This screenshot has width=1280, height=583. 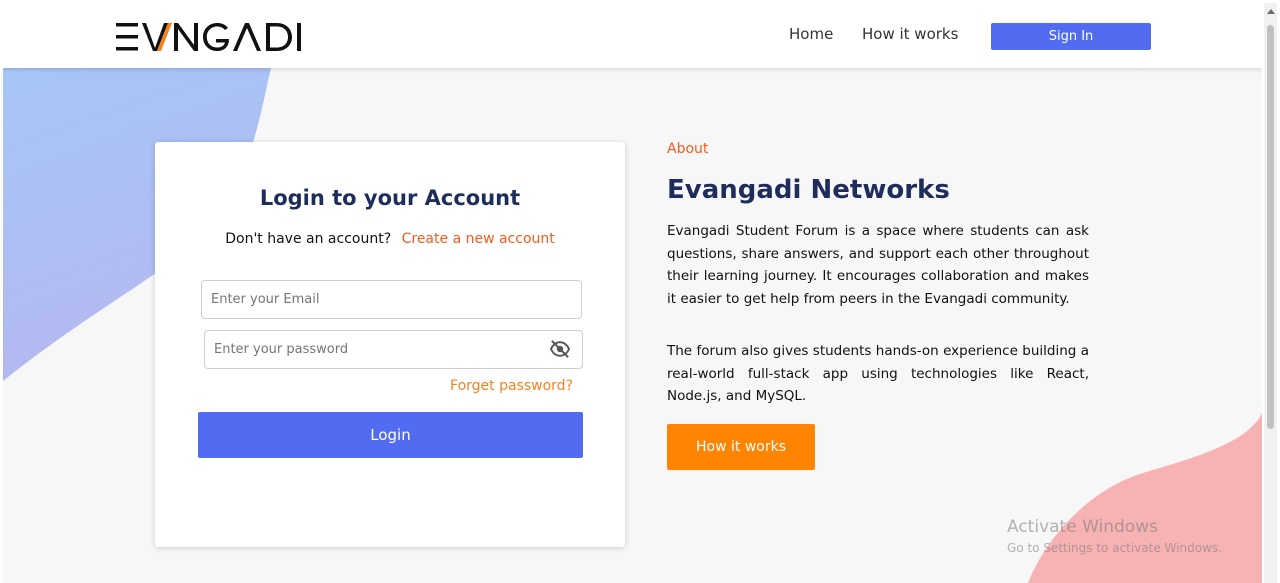 What do you see at coordinates (390, 198) in the screenshot?
I see `login-title: Login to your Account` at bounding box center [390, 198].